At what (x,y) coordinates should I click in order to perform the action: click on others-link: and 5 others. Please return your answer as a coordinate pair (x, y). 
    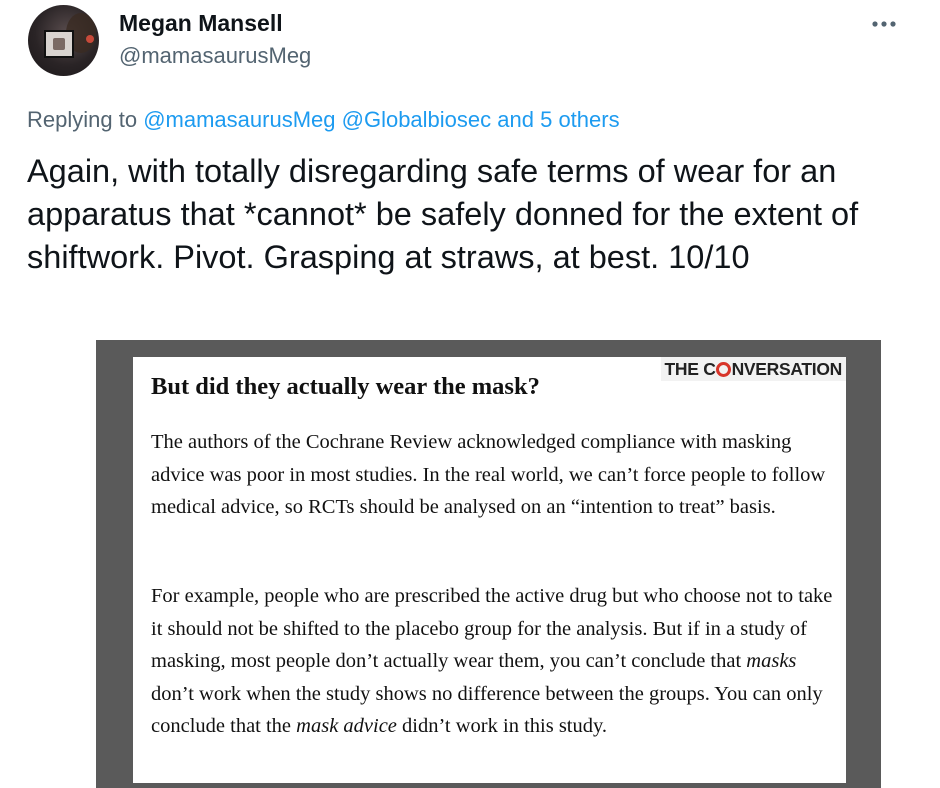
    Looking at the image, I should click on (558, 119).